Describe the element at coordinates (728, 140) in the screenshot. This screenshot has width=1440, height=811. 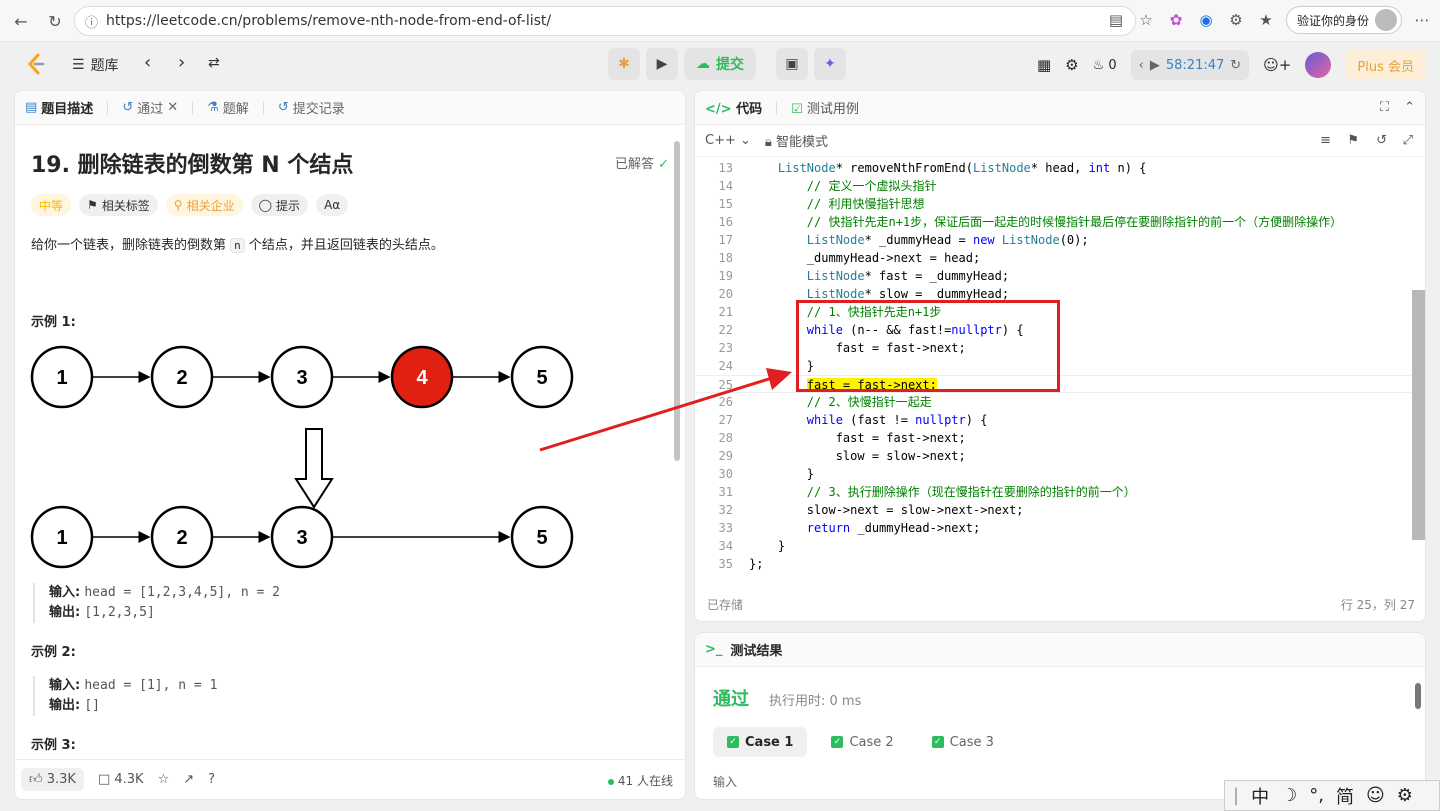
I see `language-select: C++ ⌄` at that location.